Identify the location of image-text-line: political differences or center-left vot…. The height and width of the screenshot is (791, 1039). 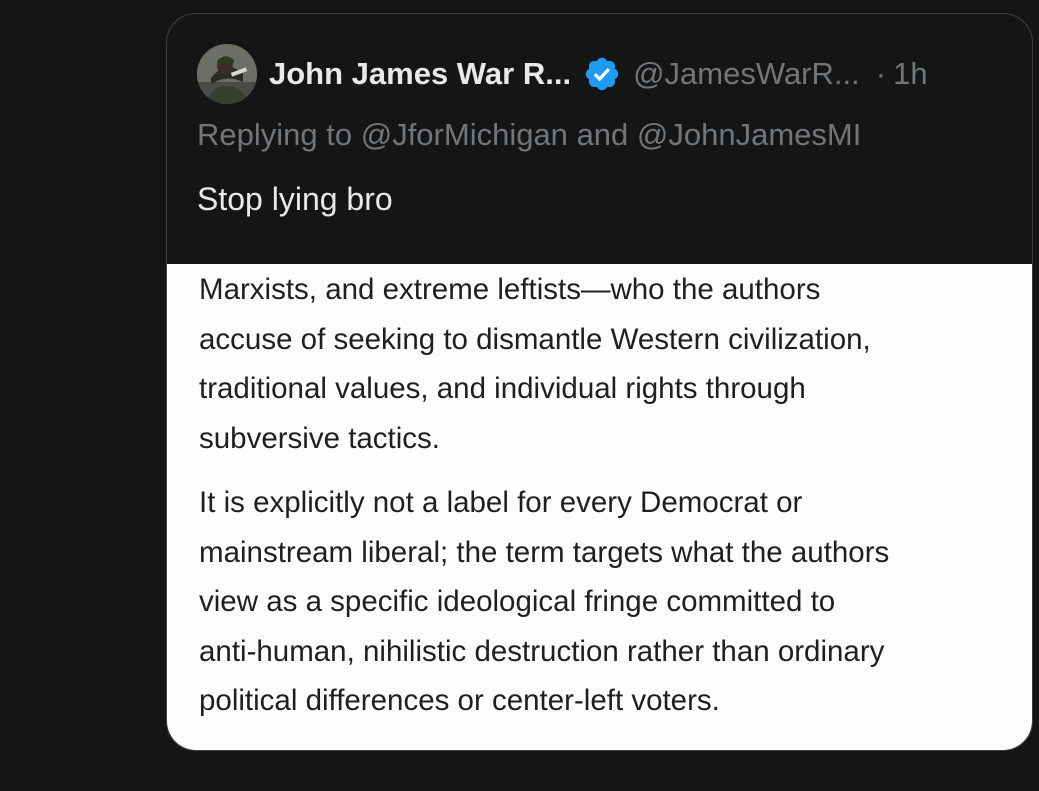
(459, 700).